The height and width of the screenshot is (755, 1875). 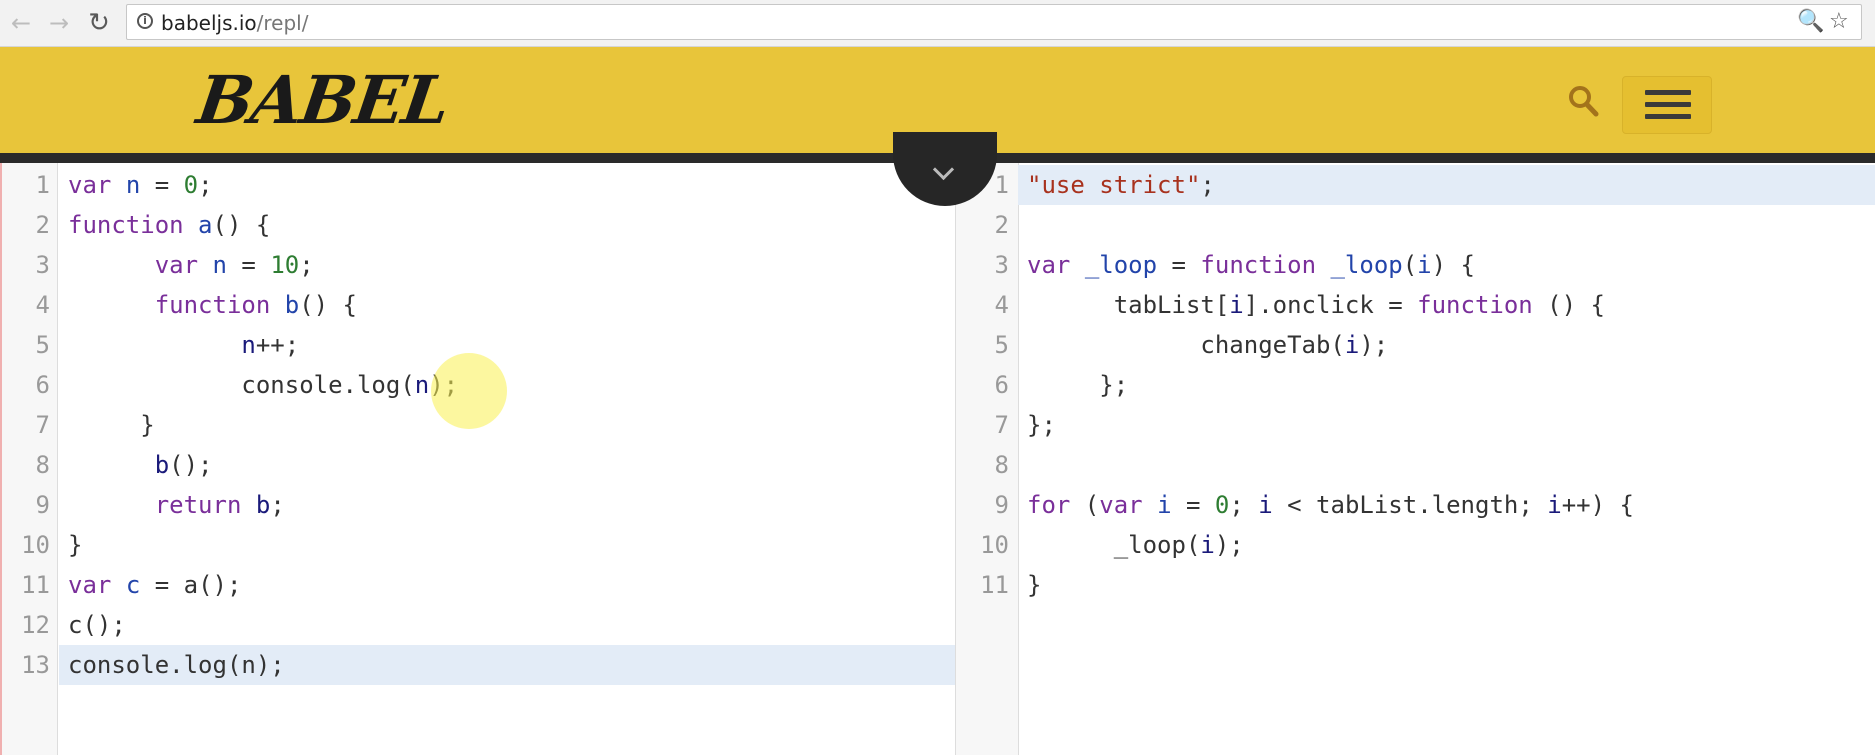 I want to click on arrow-left-icon: ←, so click(x=21, y=23).